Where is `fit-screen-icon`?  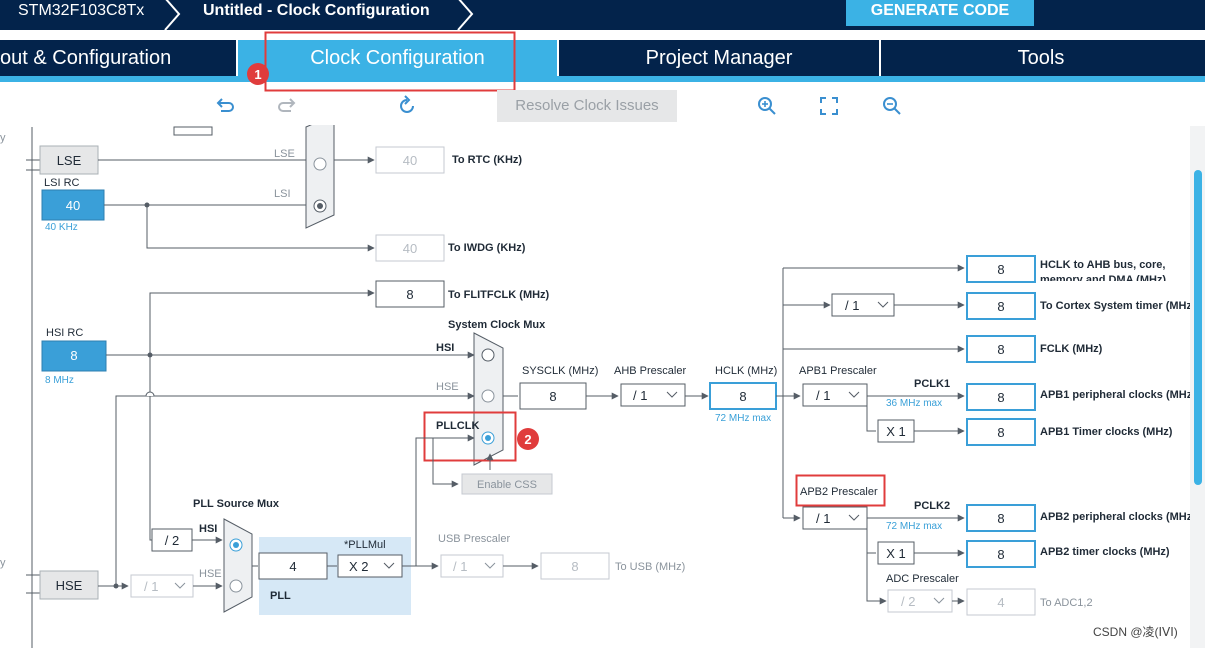 fit-screen-icon is located at coordinates (829, 106).